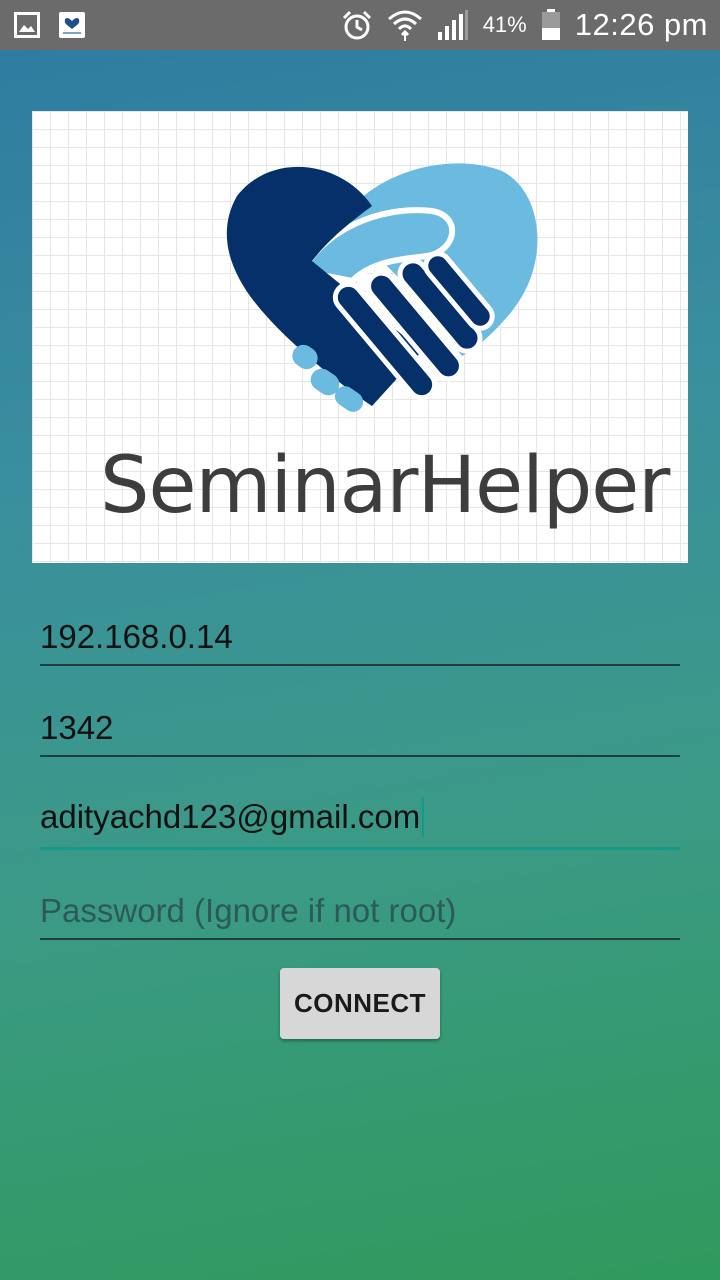  What do you see at coordinates (360, 727) in the screenshot?
I see `port-input: 1342` at bounding box center [360, 727].